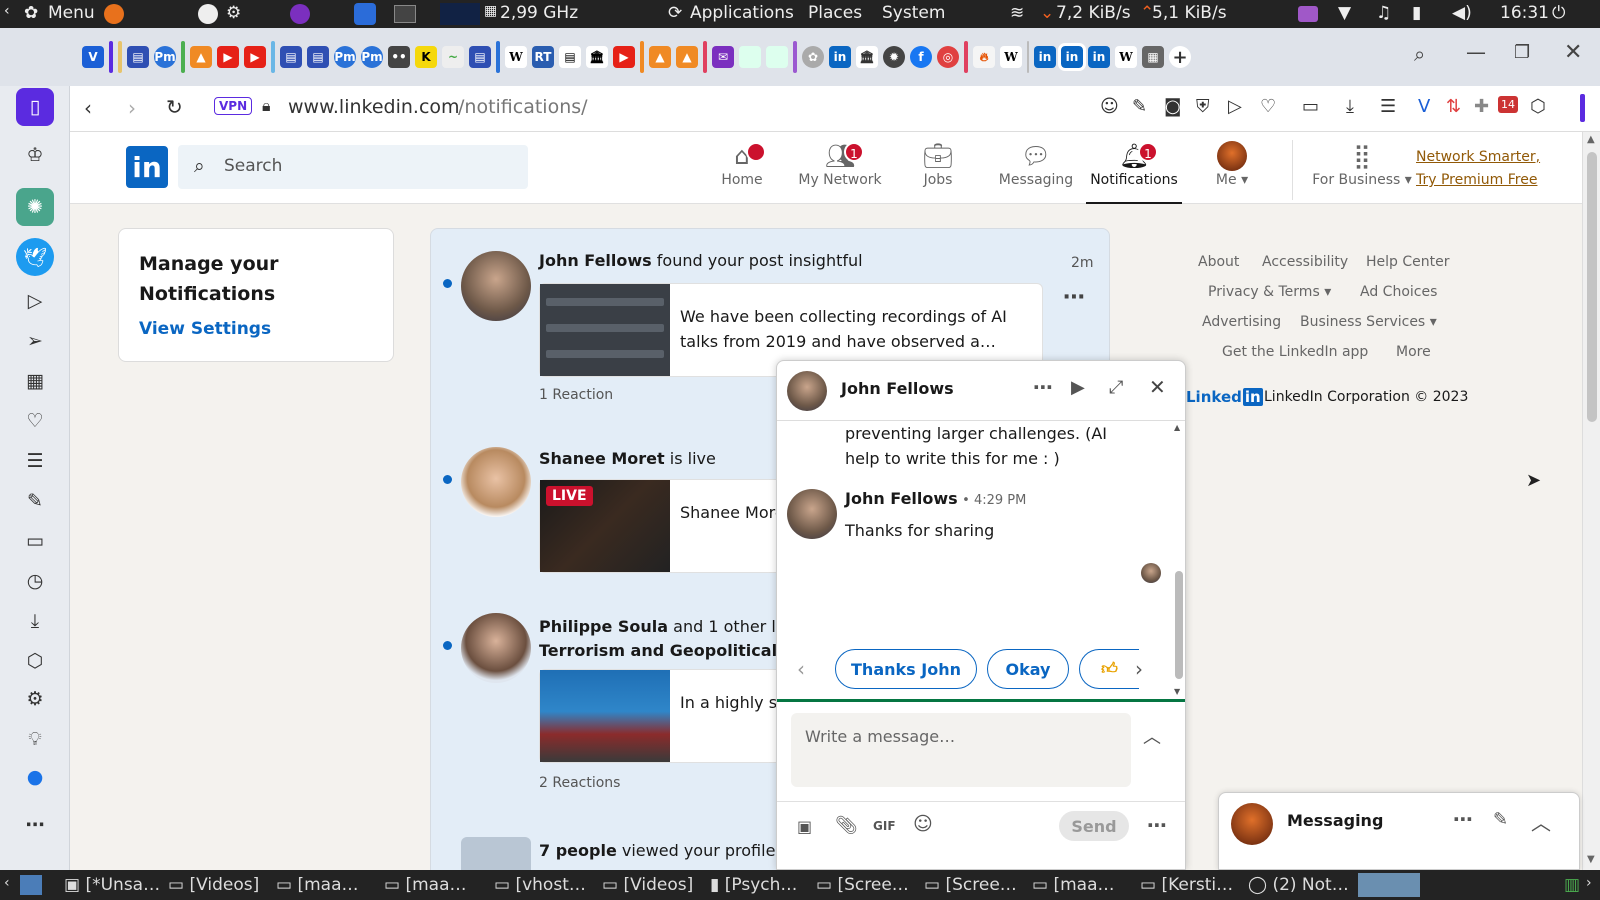 The height and width of the screenshot is (900, 1600). Describe the element at coordinates (835, 13) in the screenshot. I see `places-menu: Places` at that location.